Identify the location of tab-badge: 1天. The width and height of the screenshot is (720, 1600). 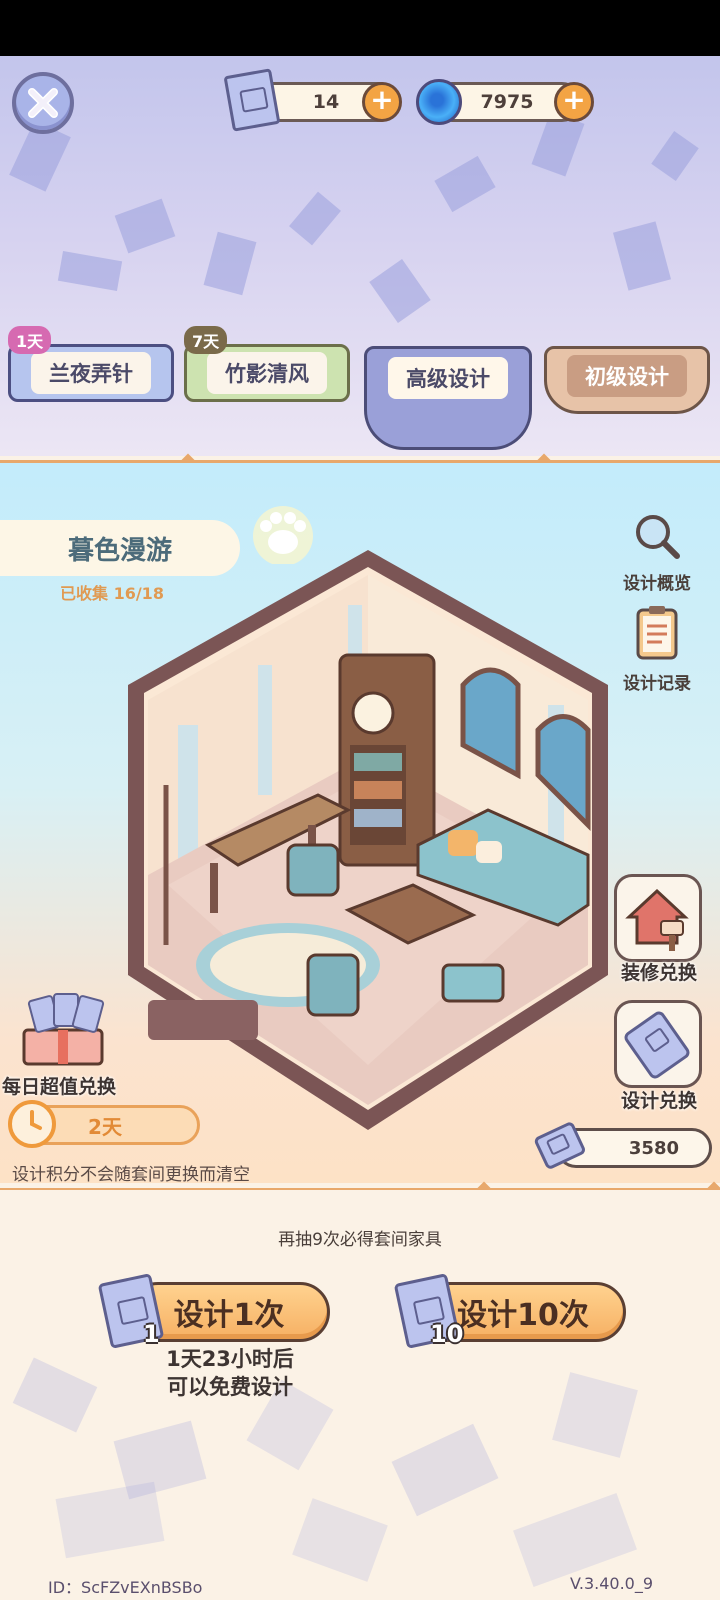
(30, 340).